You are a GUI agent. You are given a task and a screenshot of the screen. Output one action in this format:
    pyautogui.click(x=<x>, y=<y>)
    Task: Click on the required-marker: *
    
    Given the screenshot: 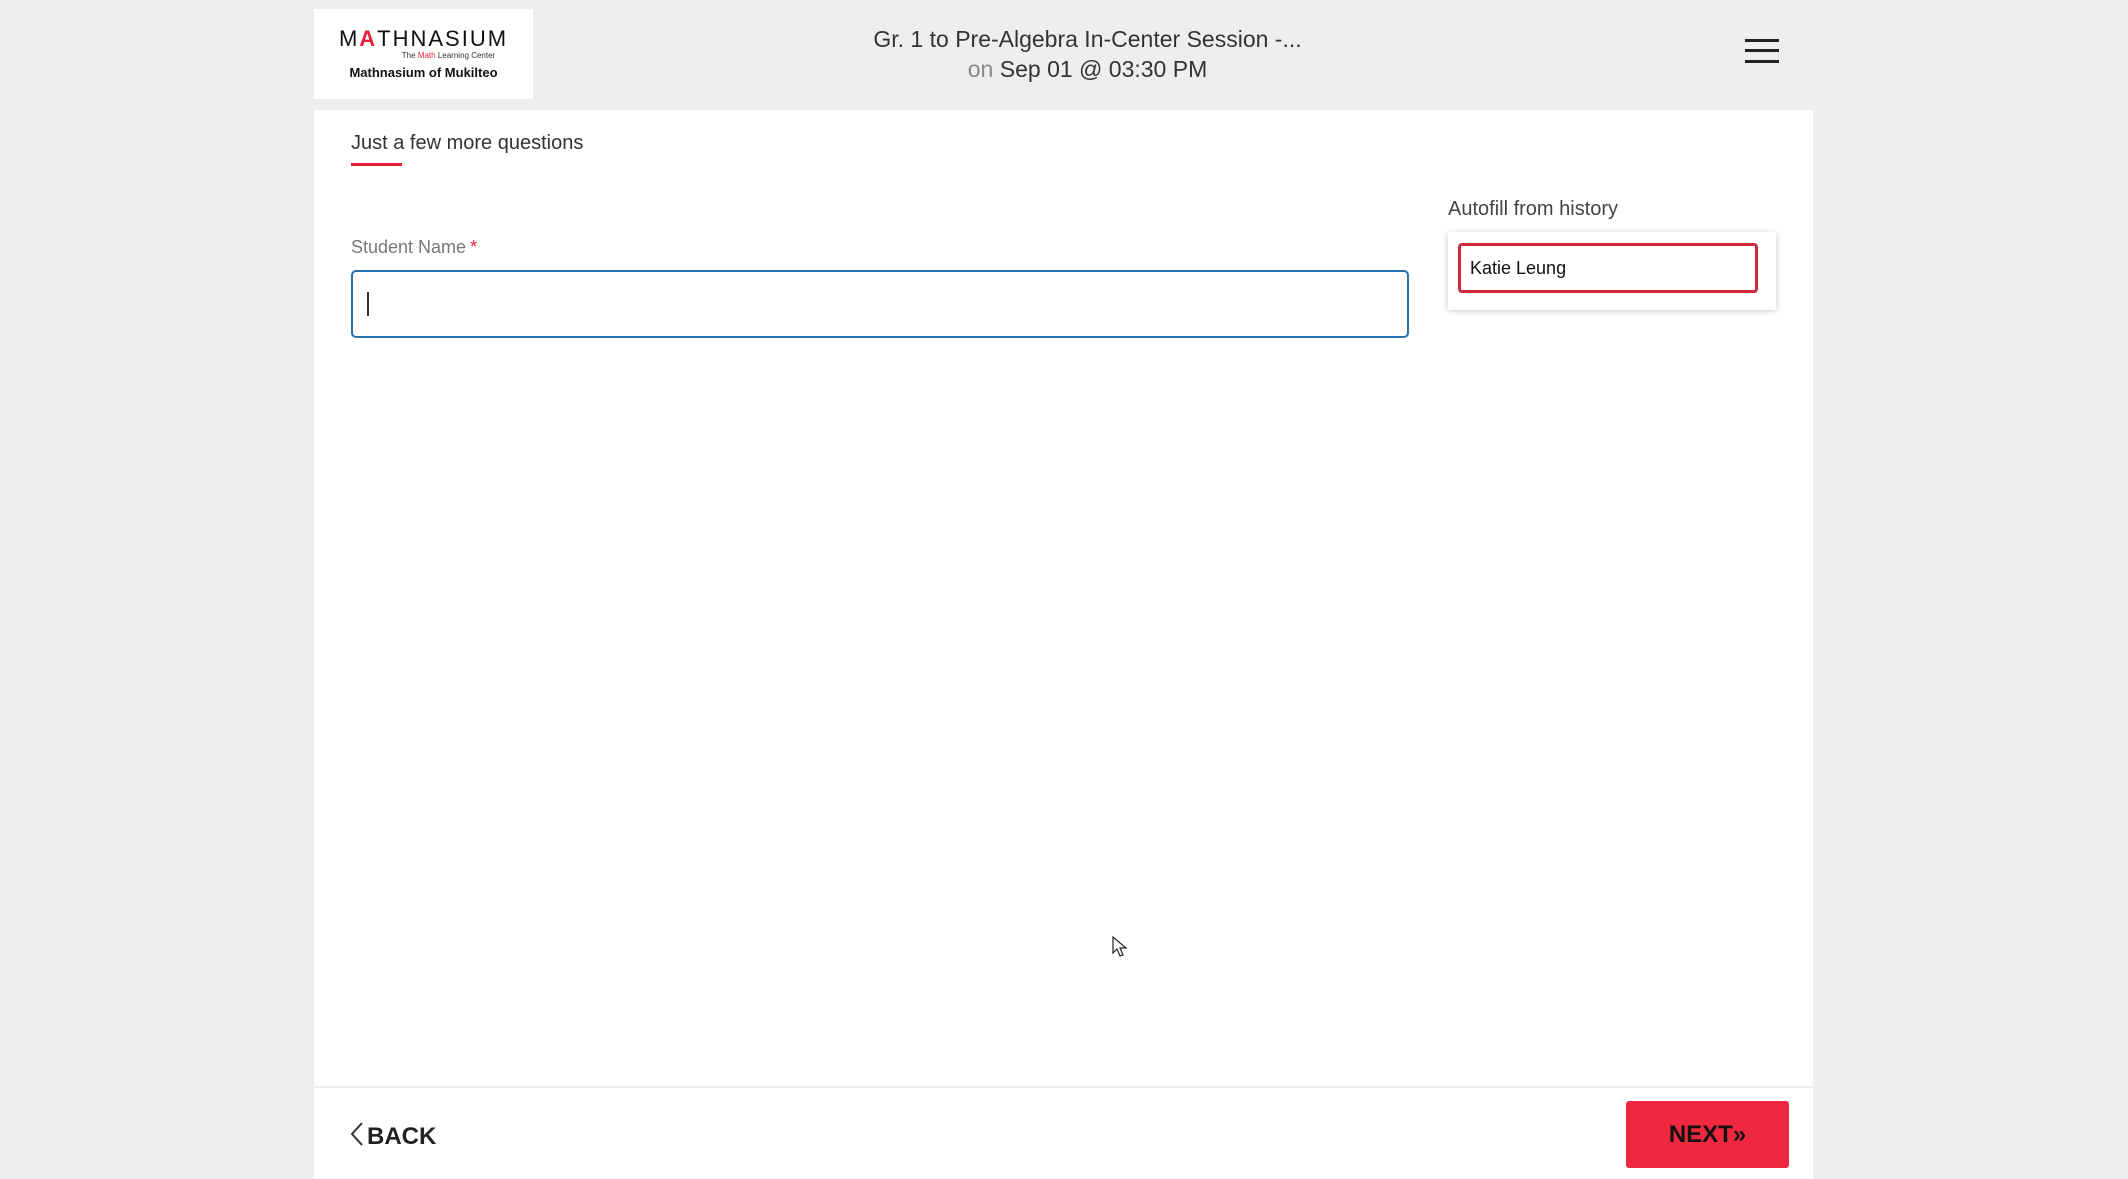 What is the action you would take?
    pyautogui.click(x=474, y=247)
    